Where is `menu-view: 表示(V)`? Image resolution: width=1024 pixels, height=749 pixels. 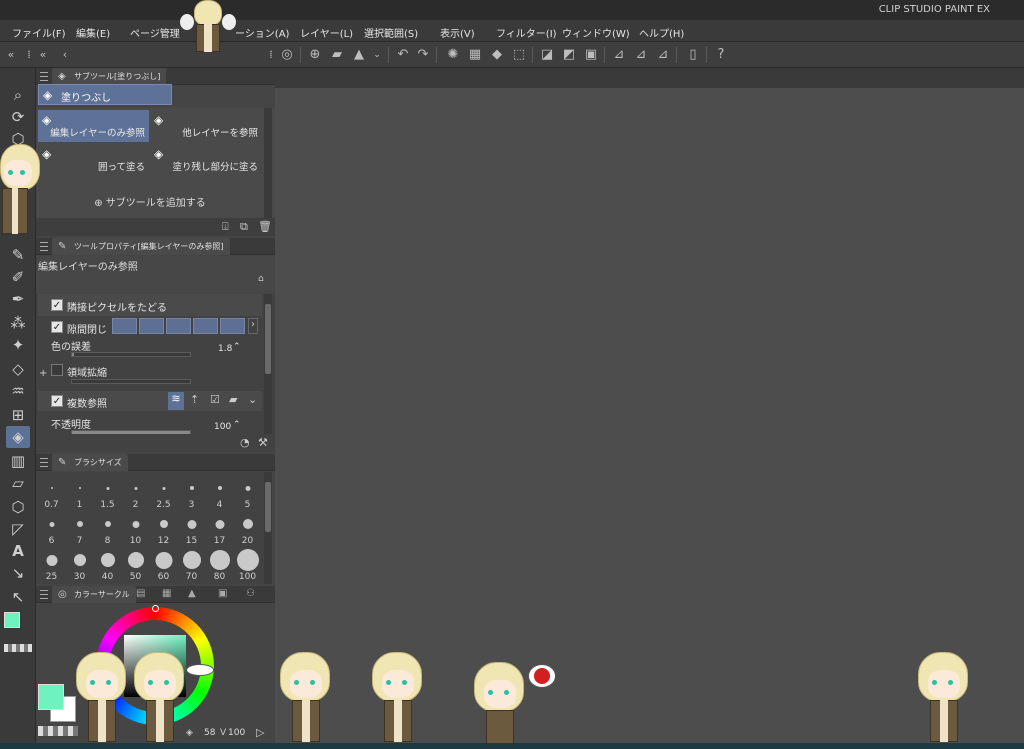 menu-view: 表示(V) is located at coordinates (457, 32).